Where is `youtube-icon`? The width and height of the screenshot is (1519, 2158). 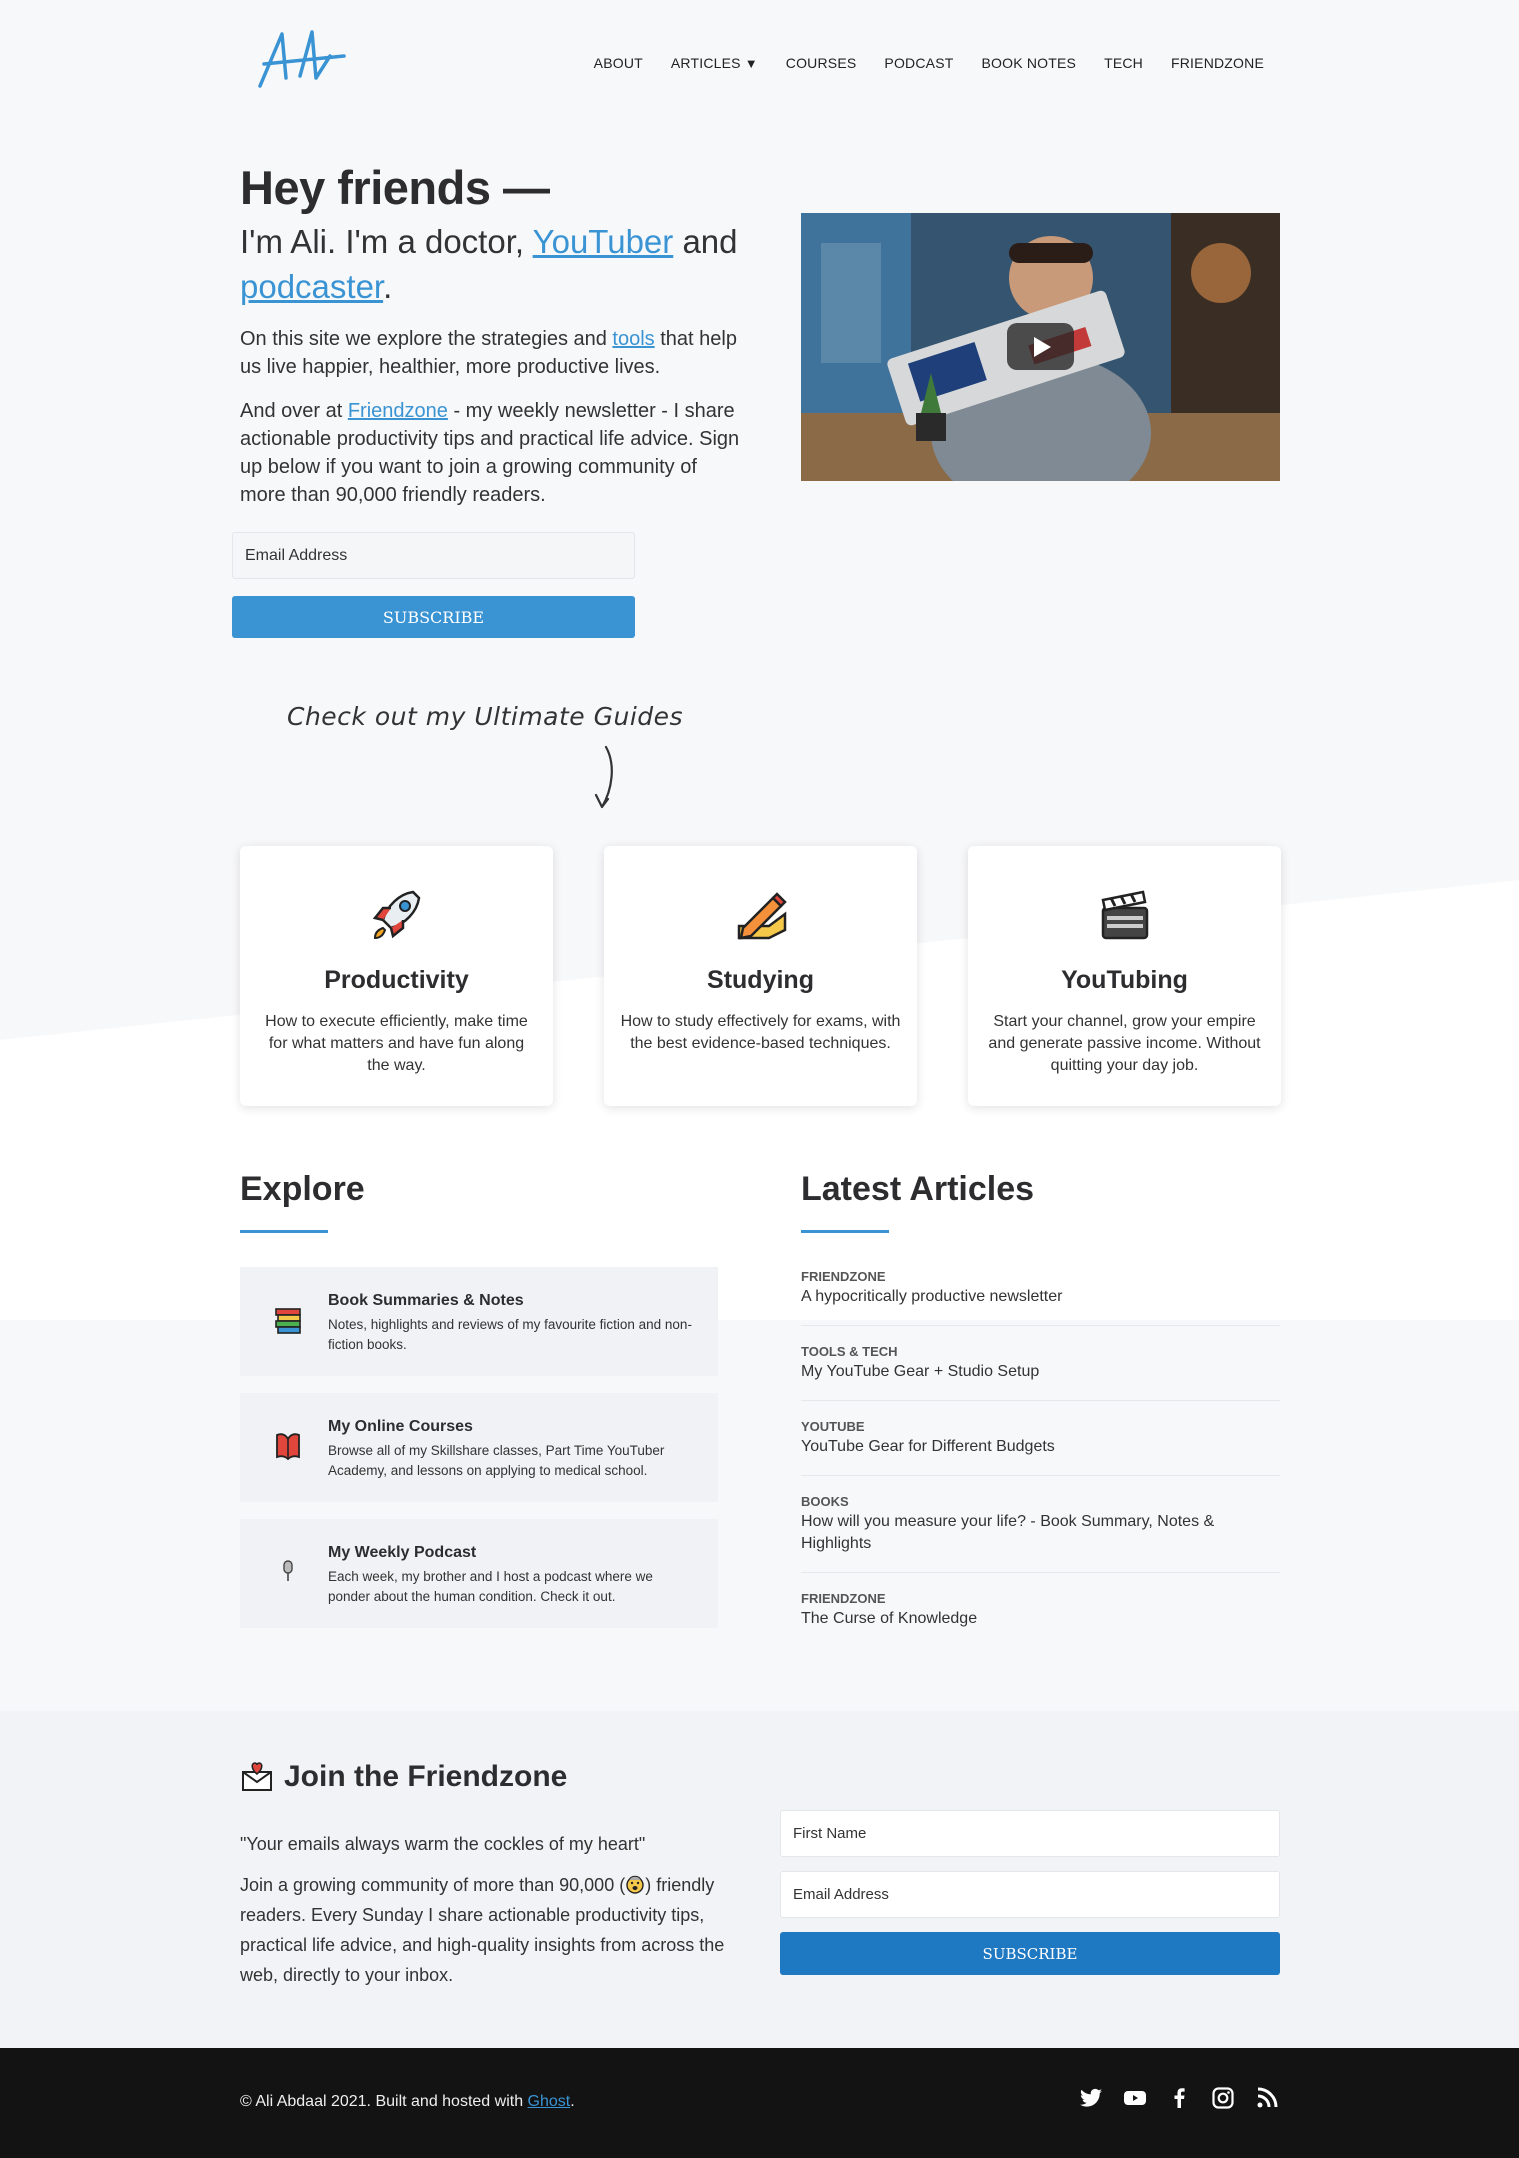
youtube-icon is located at coordinates (1135, 2098).